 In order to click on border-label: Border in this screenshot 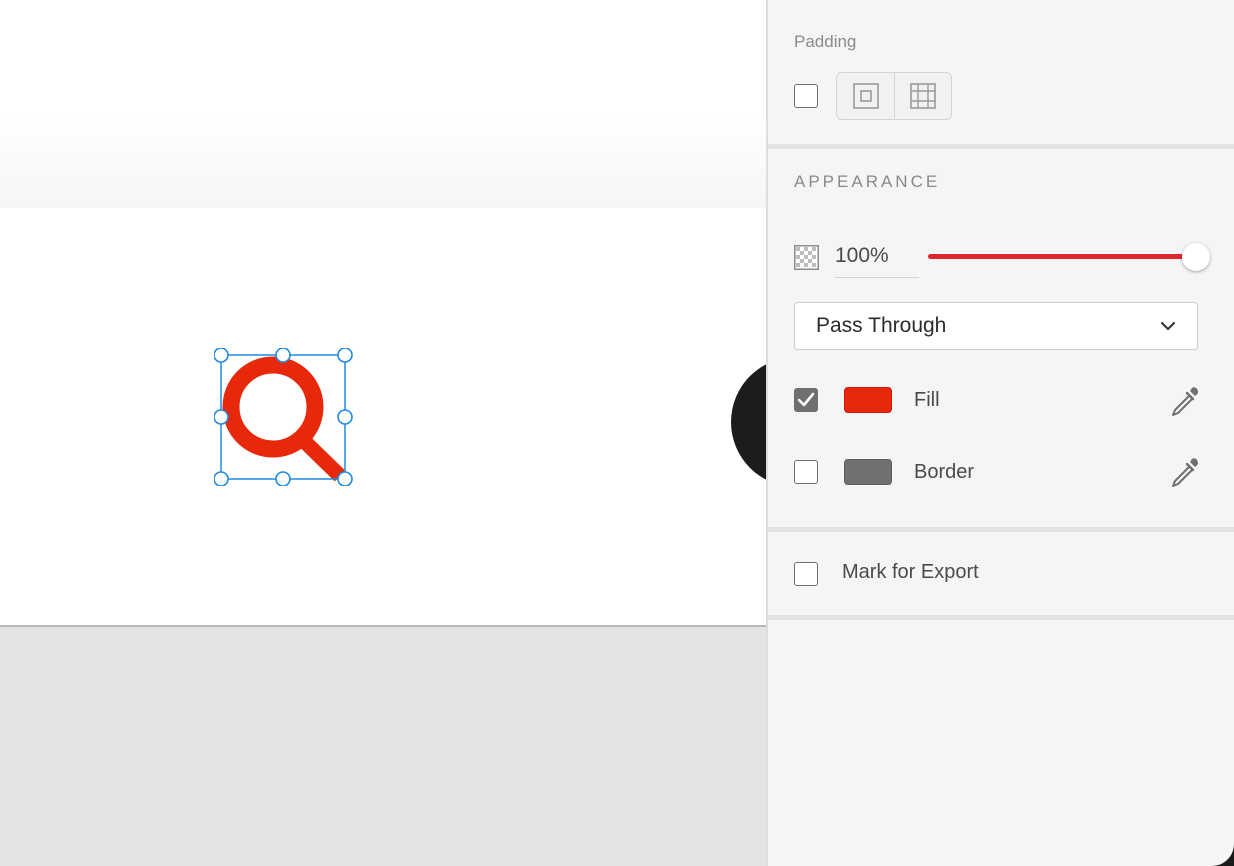, I will do `click(944, 472)`.